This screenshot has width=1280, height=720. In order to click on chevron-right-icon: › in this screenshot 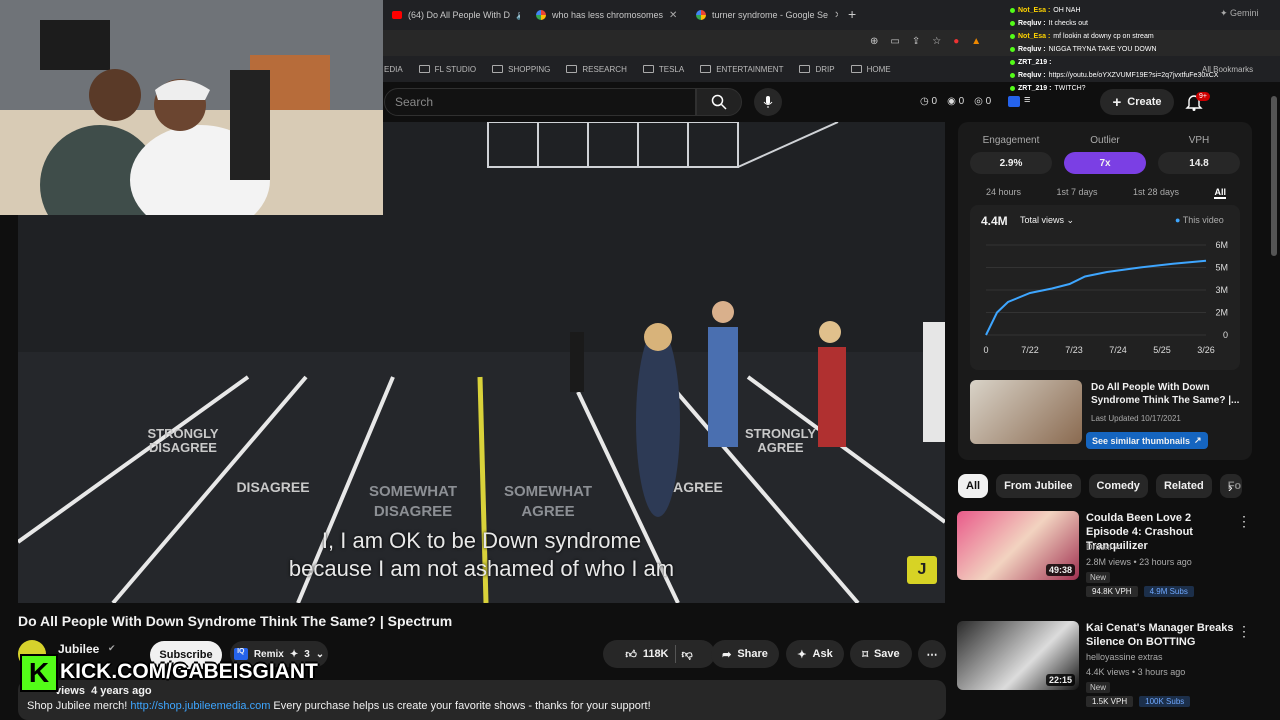, I will do `click(1230, 487)`.